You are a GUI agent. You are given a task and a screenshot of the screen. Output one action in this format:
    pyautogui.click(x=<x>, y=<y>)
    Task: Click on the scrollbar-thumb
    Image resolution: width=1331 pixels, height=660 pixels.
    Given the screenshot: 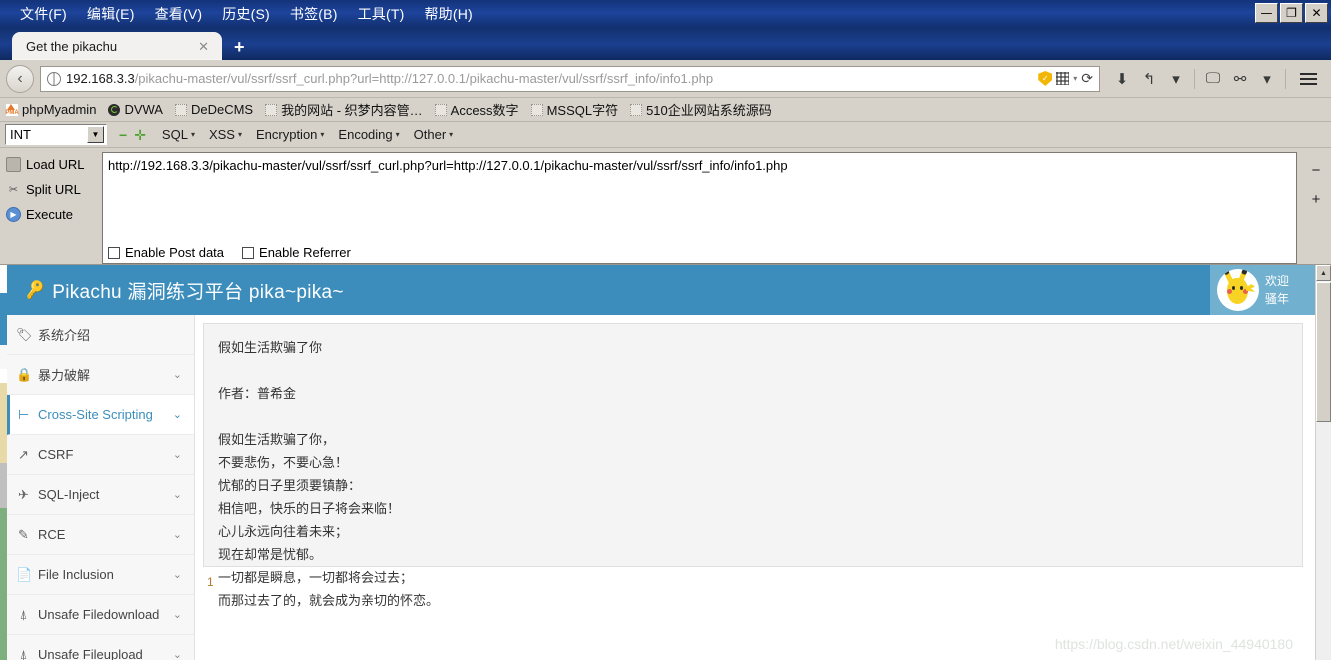 What is the action you would take?
    pyautogui.click(x=1323, y=352)
    